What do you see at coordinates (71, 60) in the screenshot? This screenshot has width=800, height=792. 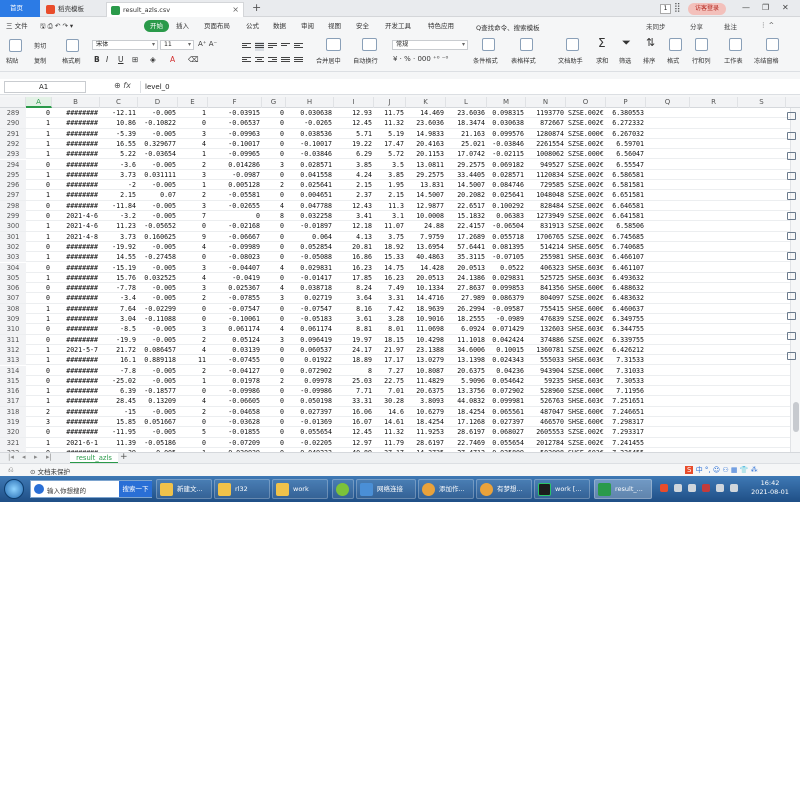 I see `format-brush-button: 格式刷` at bounding box center [71, 60].